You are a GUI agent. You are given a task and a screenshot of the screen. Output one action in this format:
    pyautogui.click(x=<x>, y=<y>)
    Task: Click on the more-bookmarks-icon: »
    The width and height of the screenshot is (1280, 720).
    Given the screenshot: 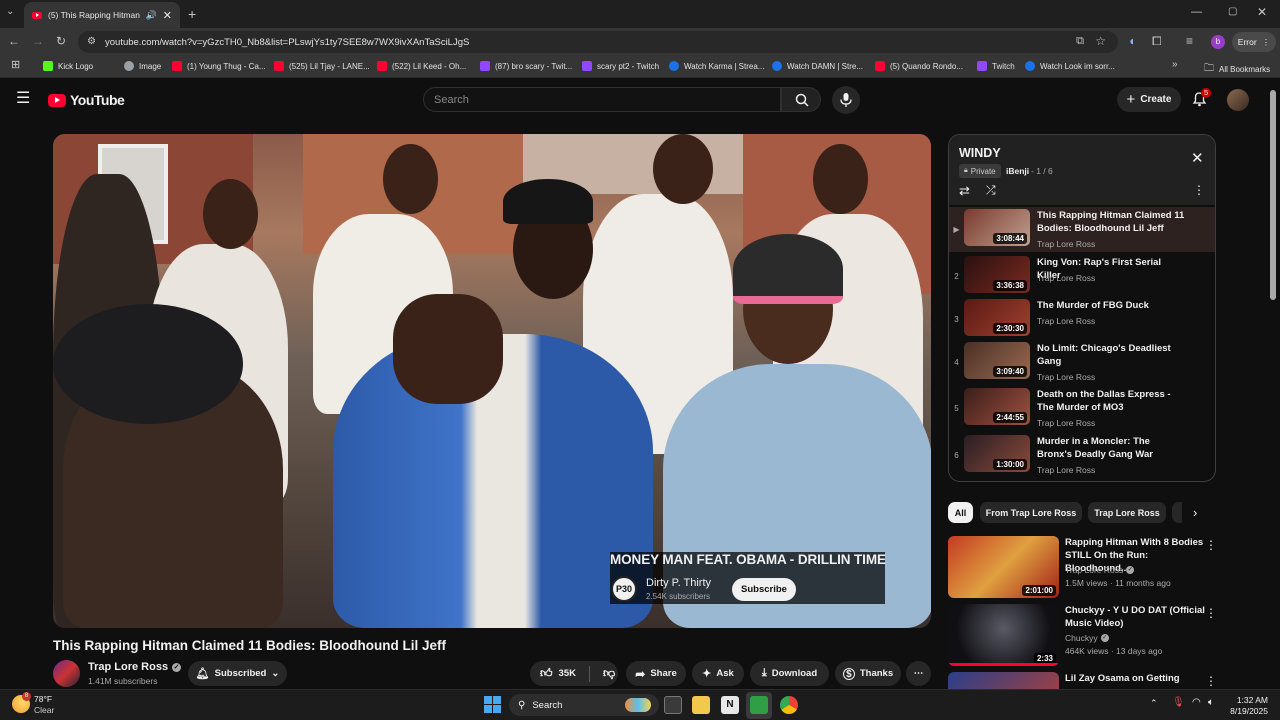 What is the action you would take?
    pyautogui.click(x=1175, y=65)
    